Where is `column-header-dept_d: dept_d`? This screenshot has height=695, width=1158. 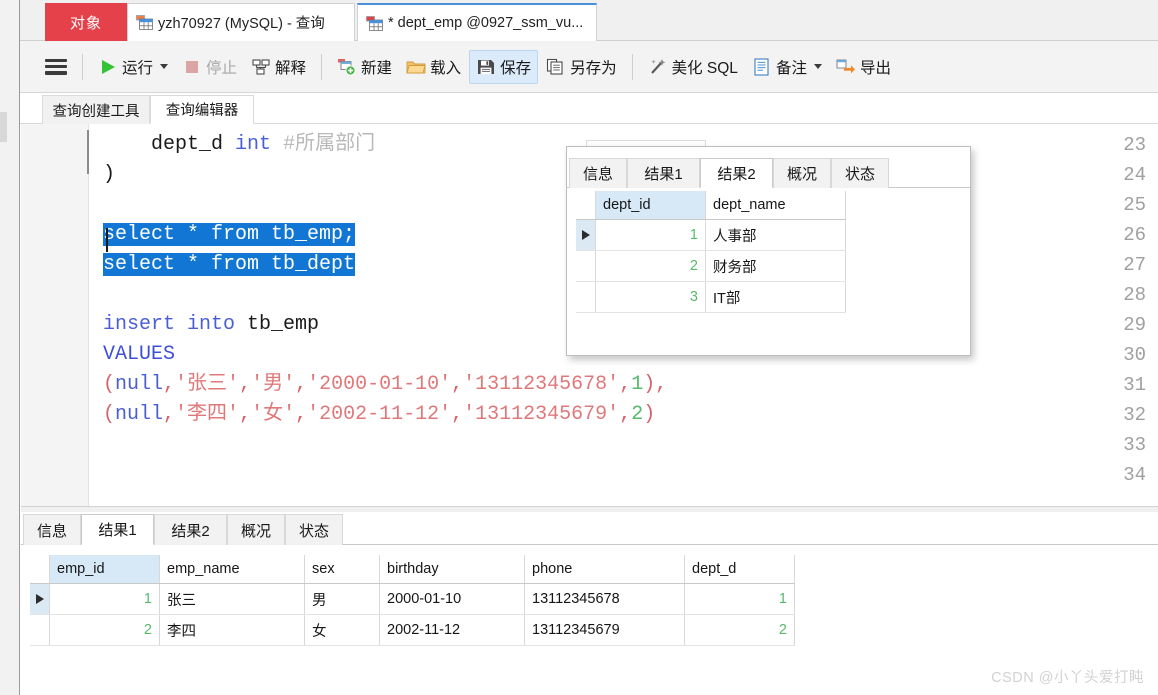 column-header-dept_d: dept_d is located at coordinates (740, 569).